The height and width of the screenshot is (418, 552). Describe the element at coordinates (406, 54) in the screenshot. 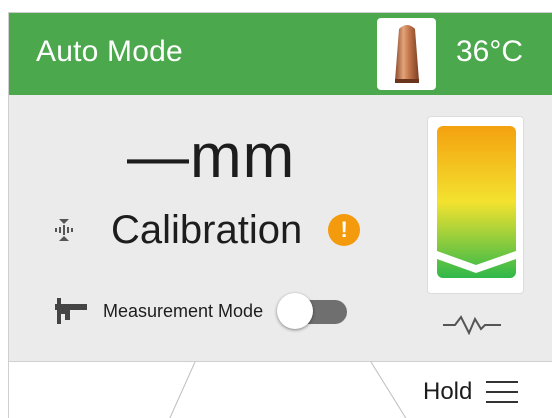

I see `soldering-tip-icon` at that location.